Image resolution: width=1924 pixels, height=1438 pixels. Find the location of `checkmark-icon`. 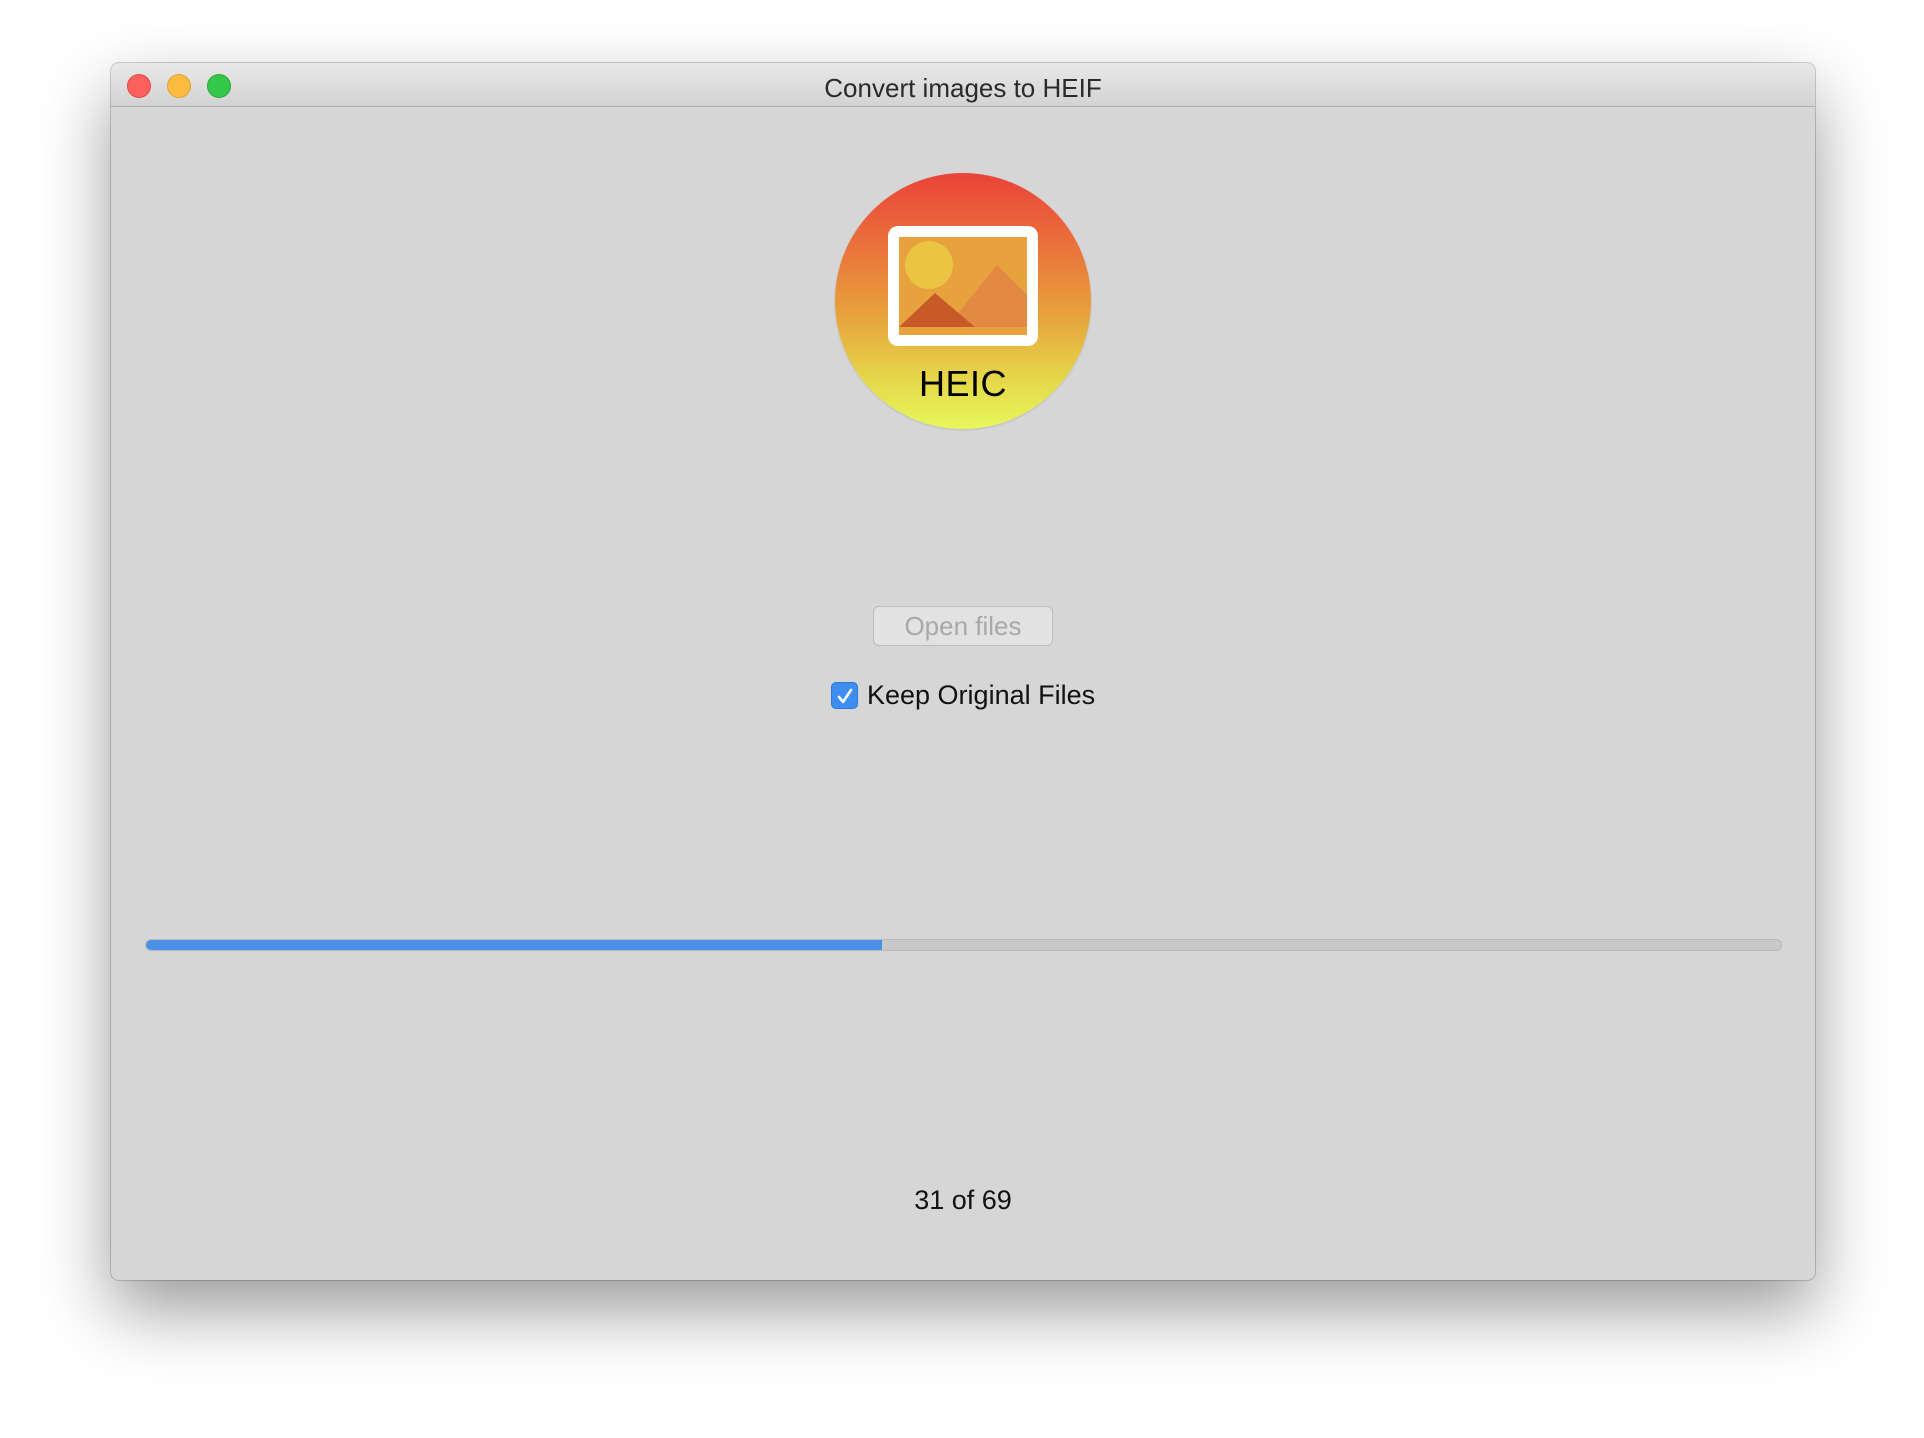

checkmark-icon is located at coordinates (845, 695).